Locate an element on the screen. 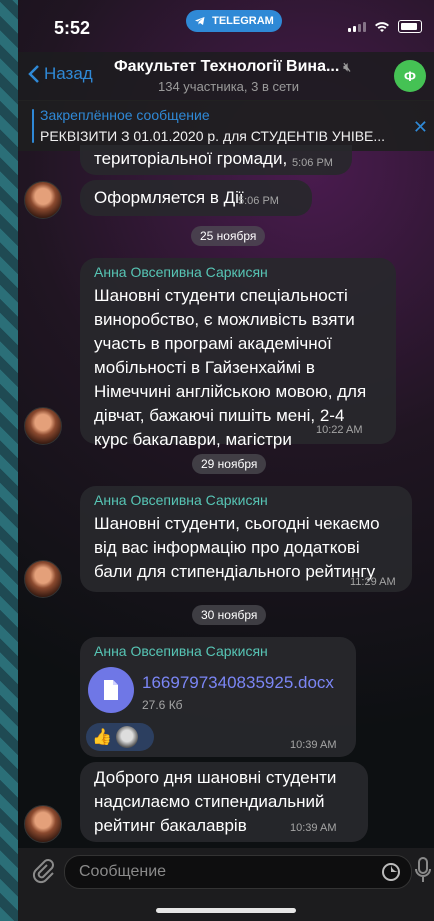  signal-icon is located at coordinates (357, 26).